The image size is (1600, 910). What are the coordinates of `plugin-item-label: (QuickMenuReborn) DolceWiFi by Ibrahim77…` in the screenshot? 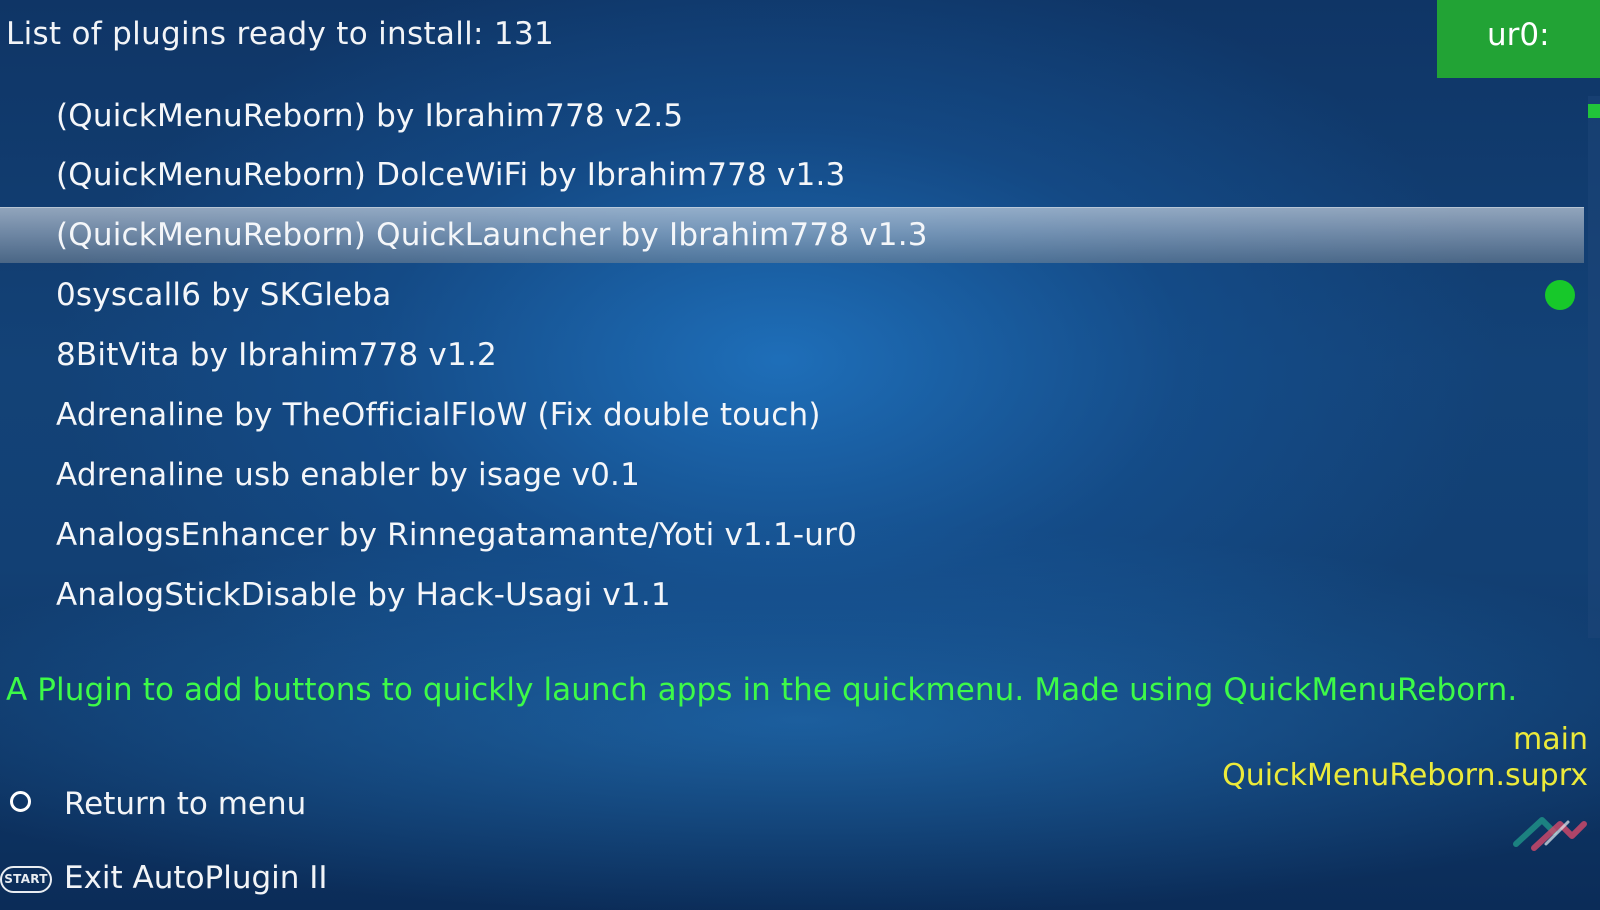 It's located at (451, 175).